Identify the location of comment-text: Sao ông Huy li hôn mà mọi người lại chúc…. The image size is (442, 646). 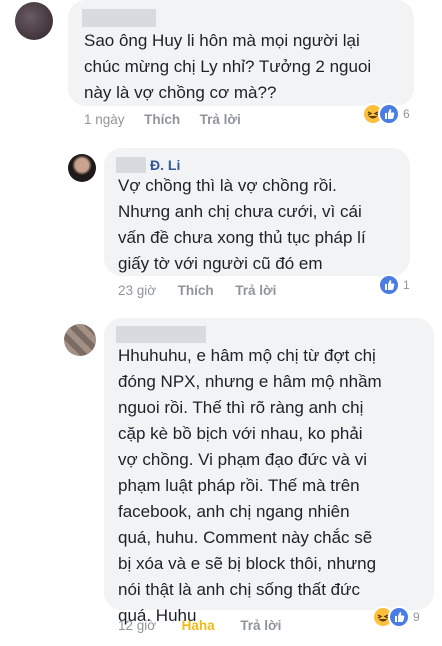
(228, 66).